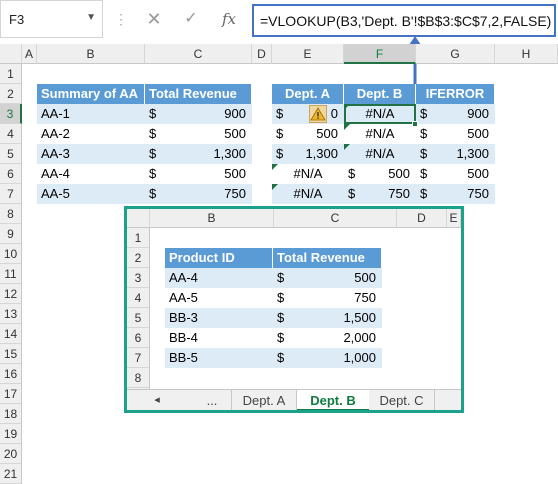 The height and width of the screenshot is (484, 558). What do you see at coordinates (11, 414) in the screenshot?
I see `row-header-18: 18` at bounding box center [11, 414].